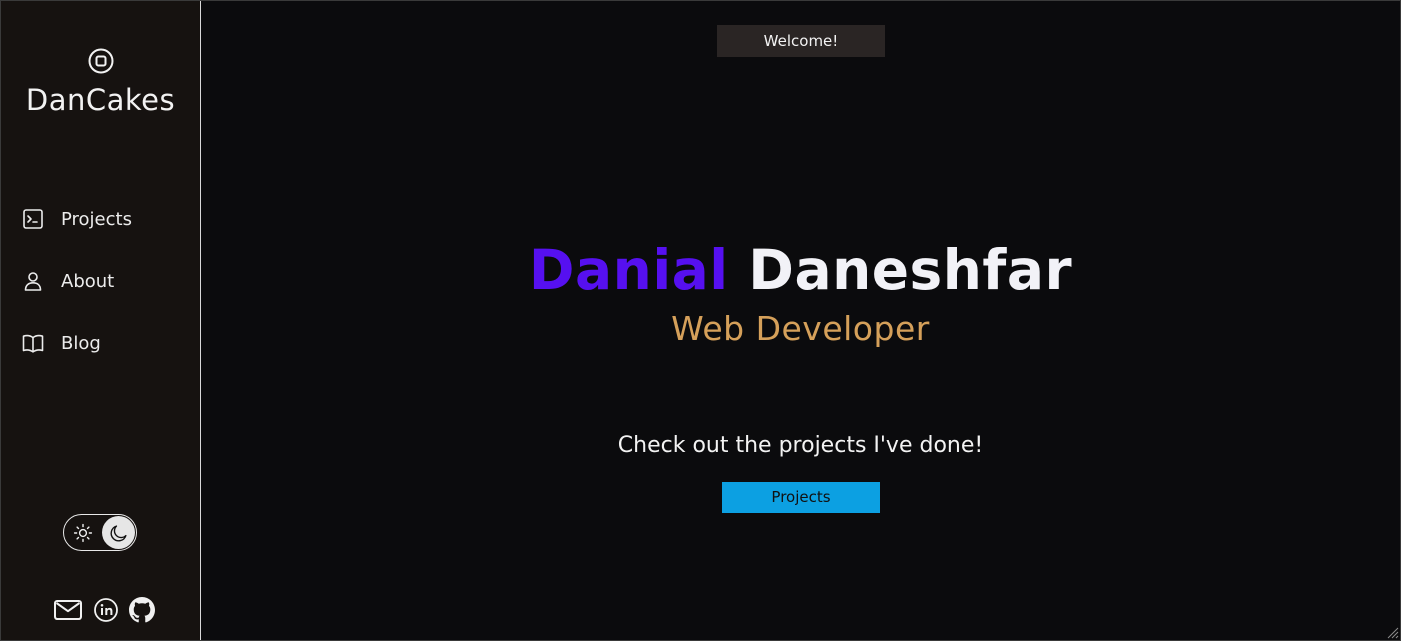  Describe the element at coordinates (801, 497) in the screenshot. I see `projects-button: Projects` at that location.